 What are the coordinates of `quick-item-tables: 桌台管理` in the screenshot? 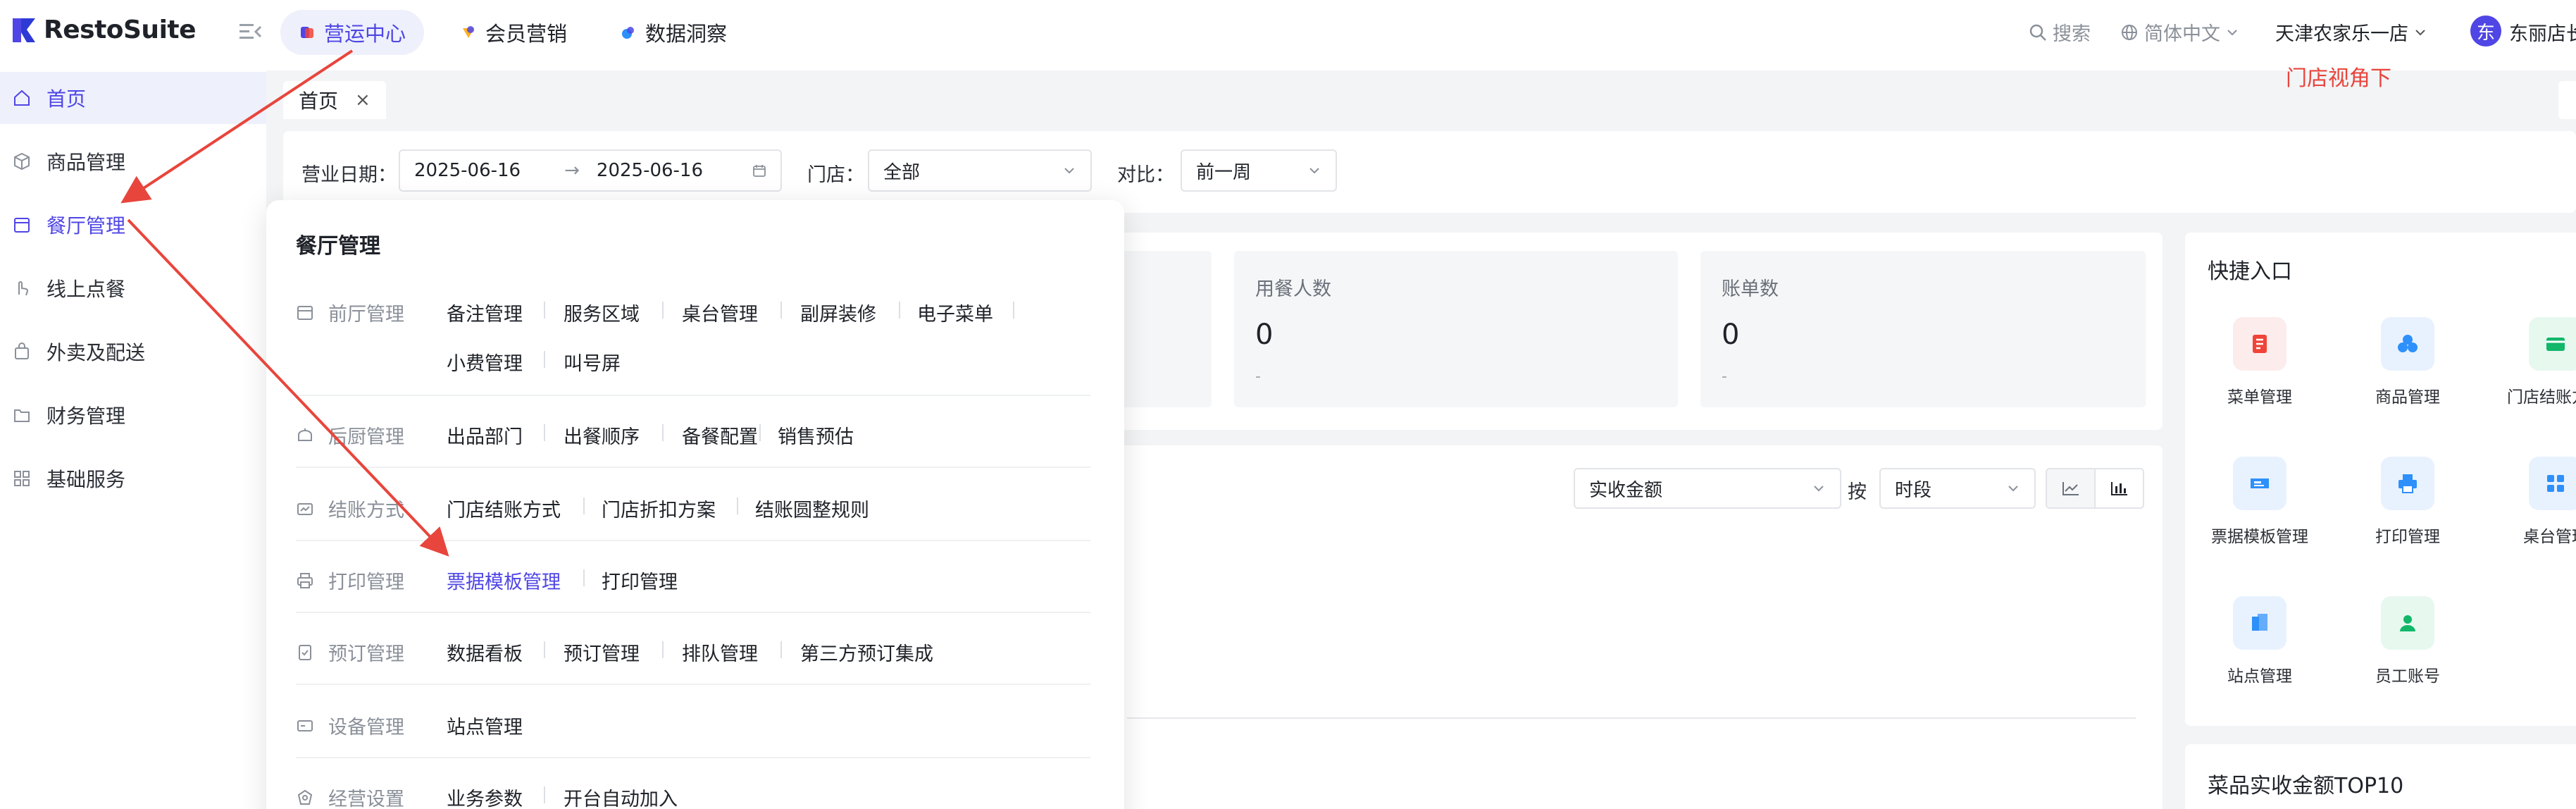 It's located at (2534, 502).